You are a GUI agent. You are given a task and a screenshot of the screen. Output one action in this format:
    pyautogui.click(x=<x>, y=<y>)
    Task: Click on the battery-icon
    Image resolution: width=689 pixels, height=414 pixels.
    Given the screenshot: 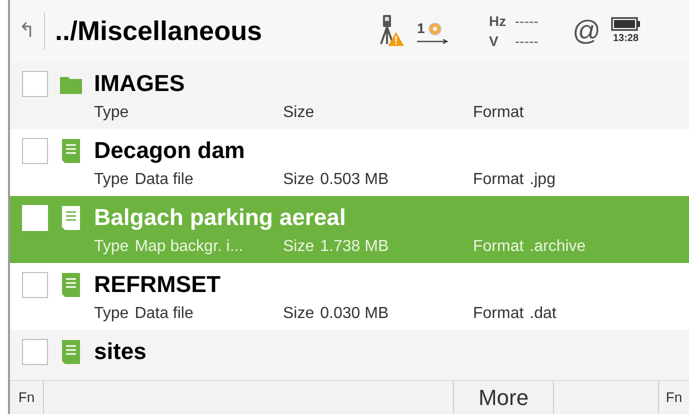 What is the action you would take?
    pyautogui.click(x=625, y=23)
    